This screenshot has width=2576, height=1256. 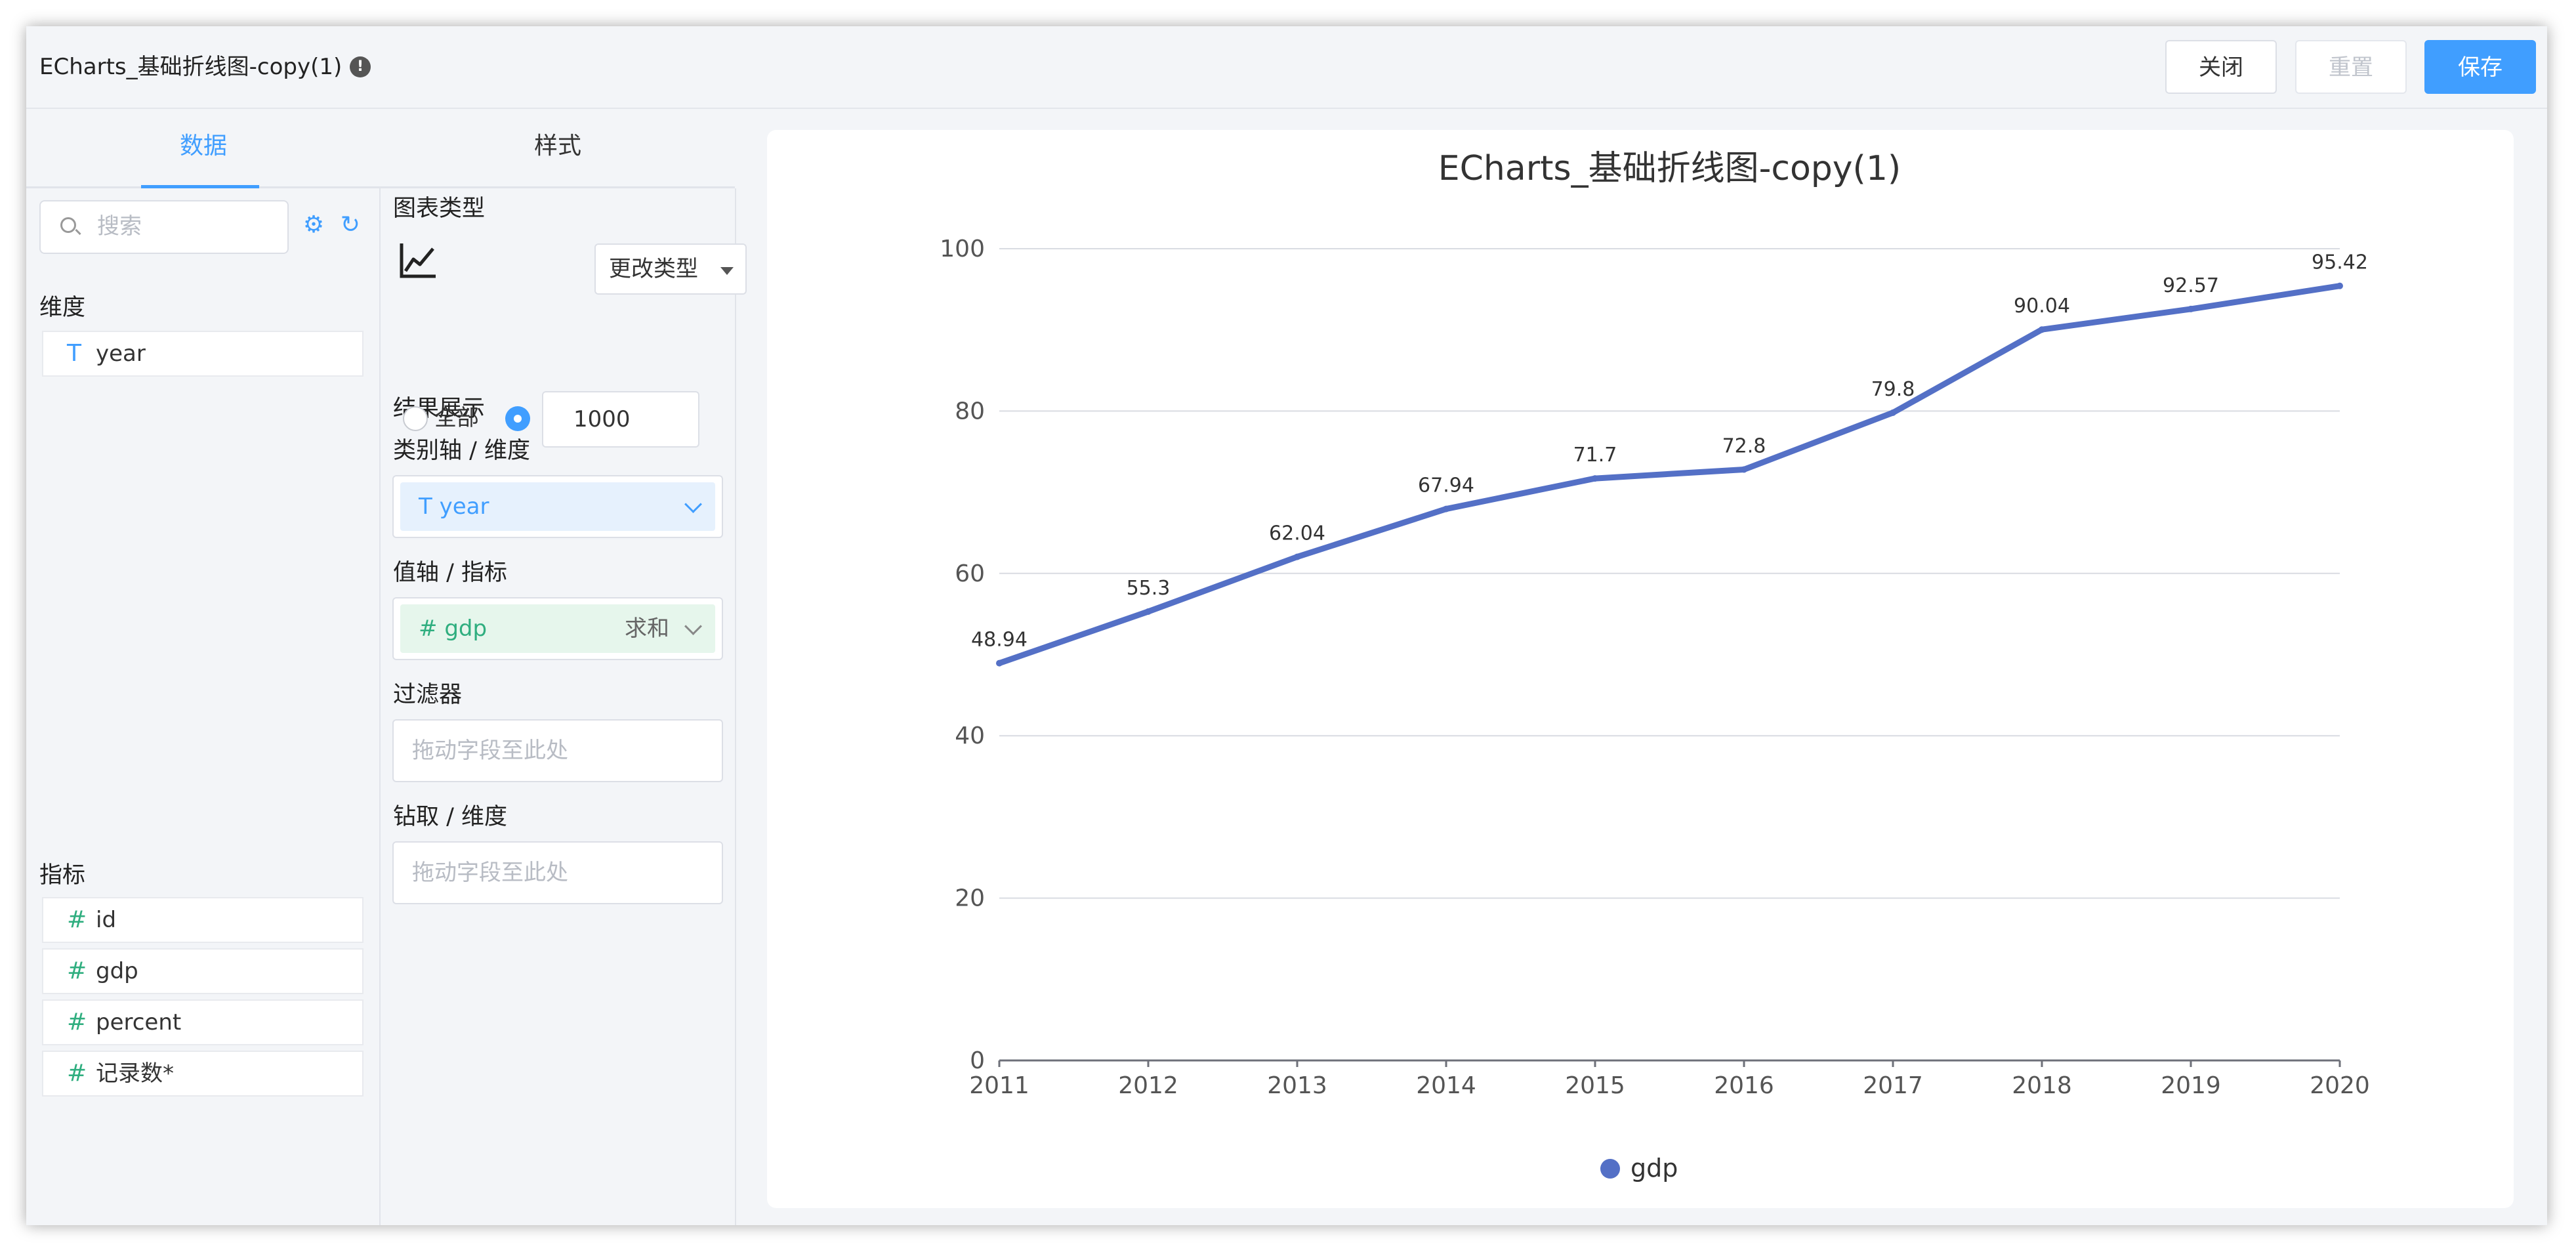 I want to click on x-tick-label: 2019, so click(x=2191, y=1085).